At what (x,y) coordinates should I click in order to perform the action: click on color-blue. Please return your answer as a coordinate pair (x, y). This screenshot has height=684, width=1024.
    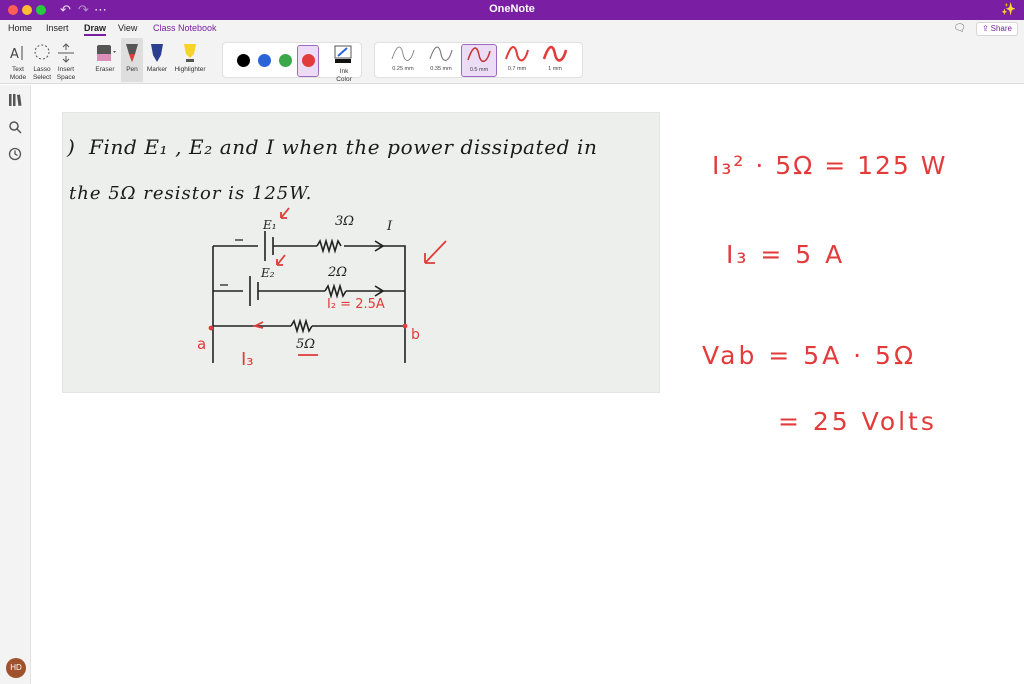
    Looking at the image, I should click on (264, 60).